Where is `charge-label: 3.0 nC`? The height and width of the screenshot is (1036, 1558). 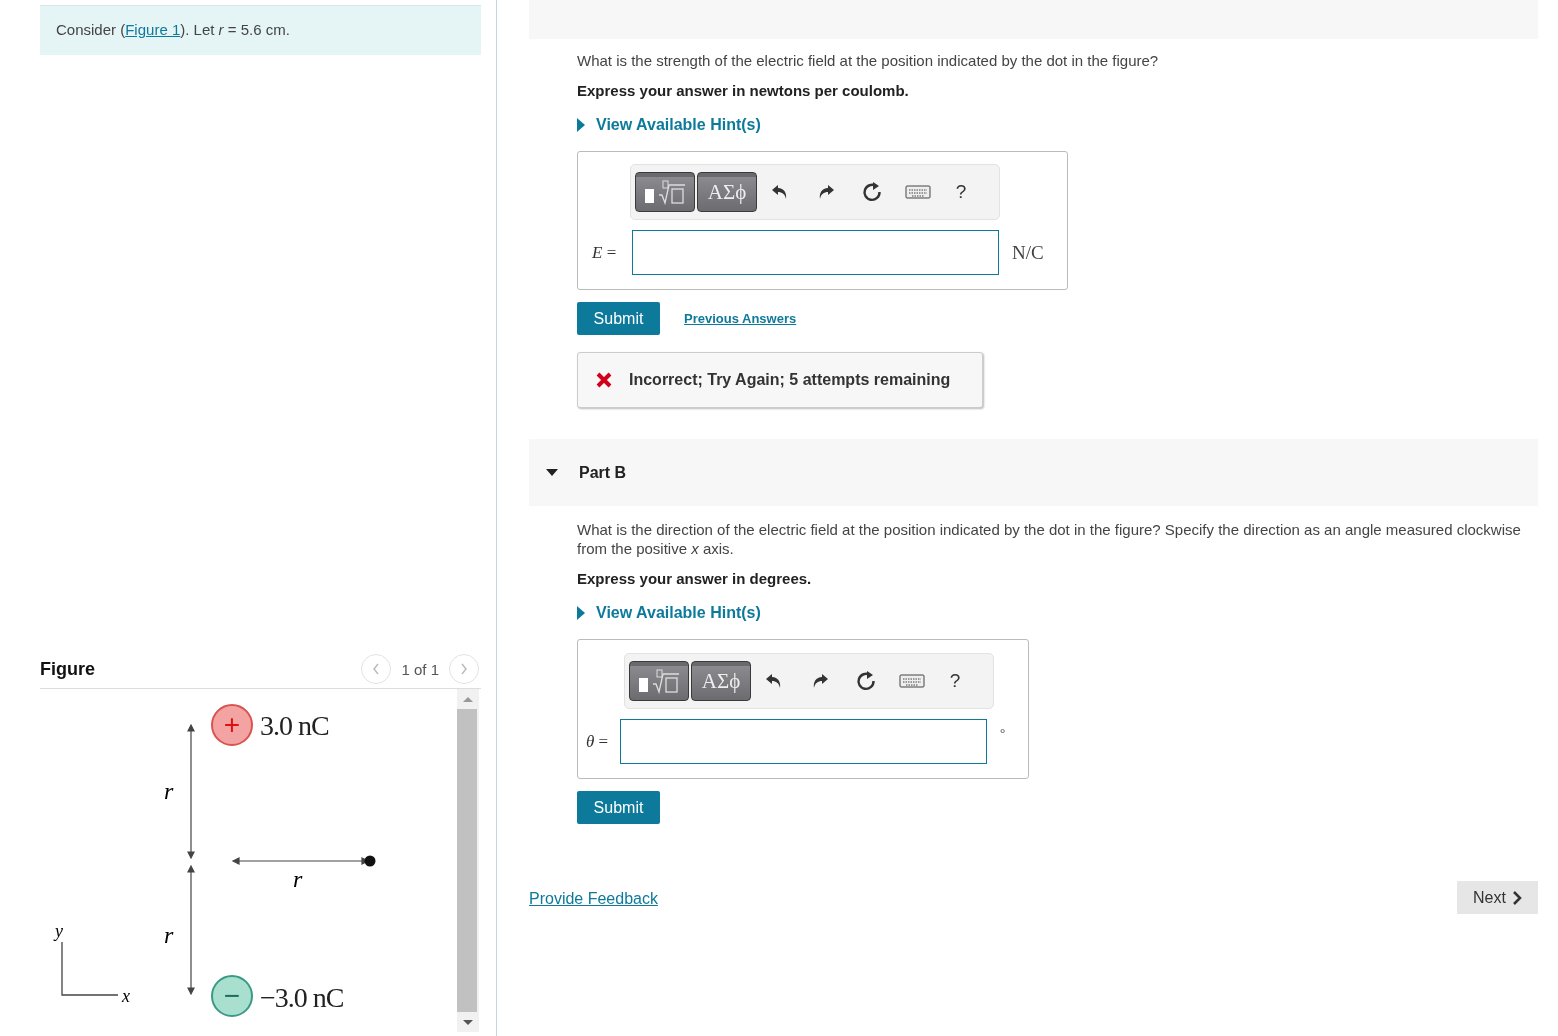
charge-label: 3.0 nC is located at coordinates (294, 725).